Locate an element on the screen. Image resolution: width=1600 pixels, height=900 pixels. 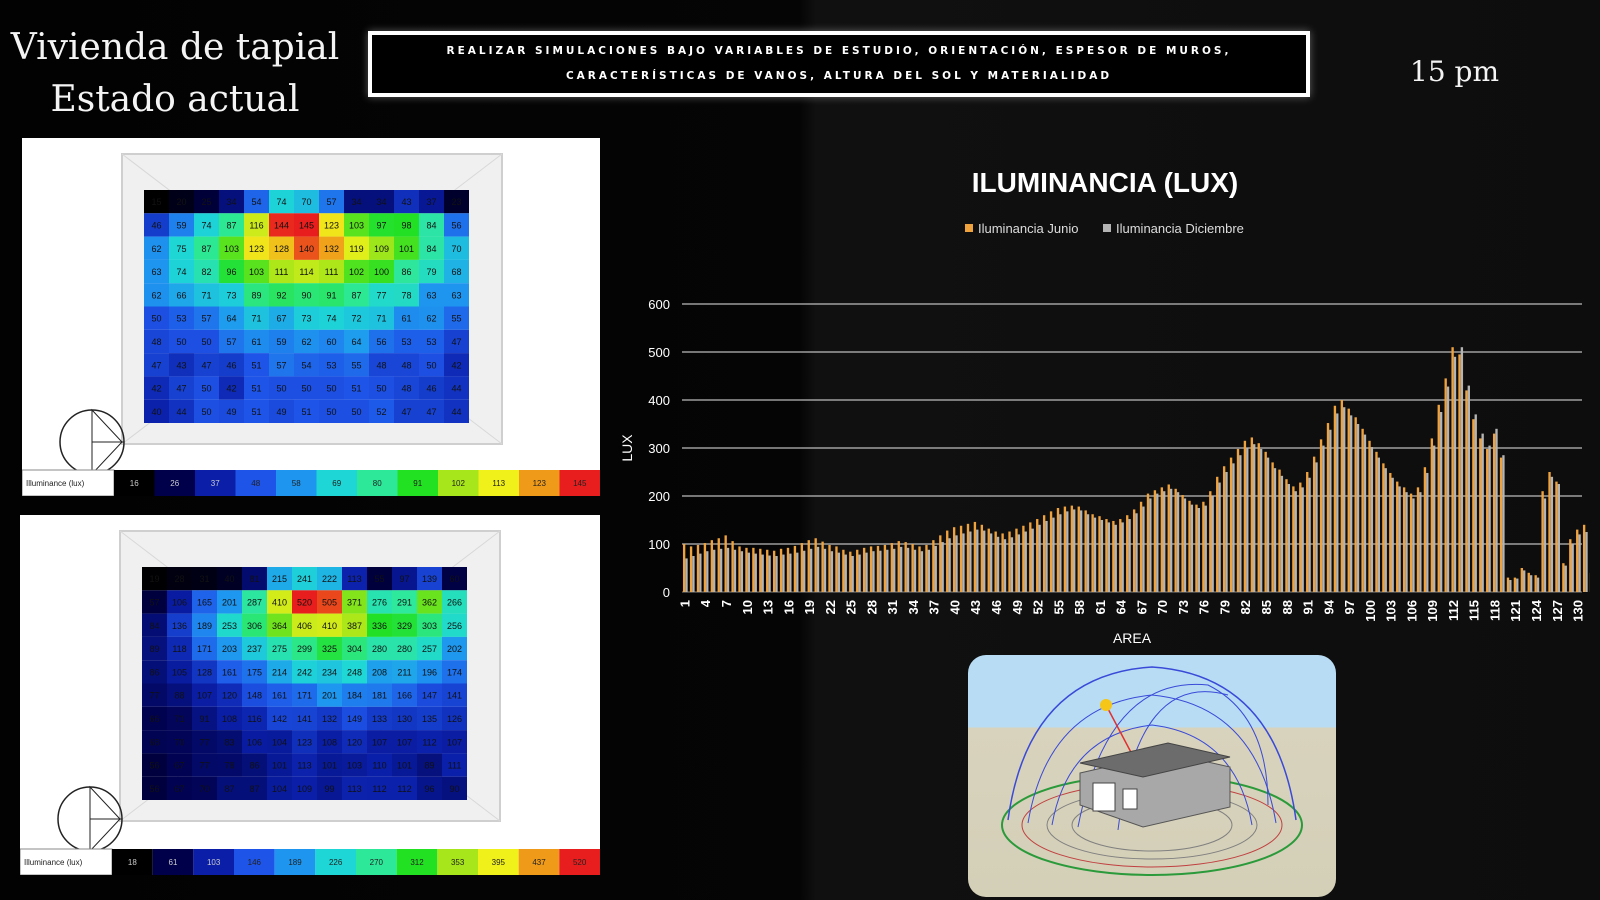
heatmap-cell: 61 is located at coordinates (256, 341).